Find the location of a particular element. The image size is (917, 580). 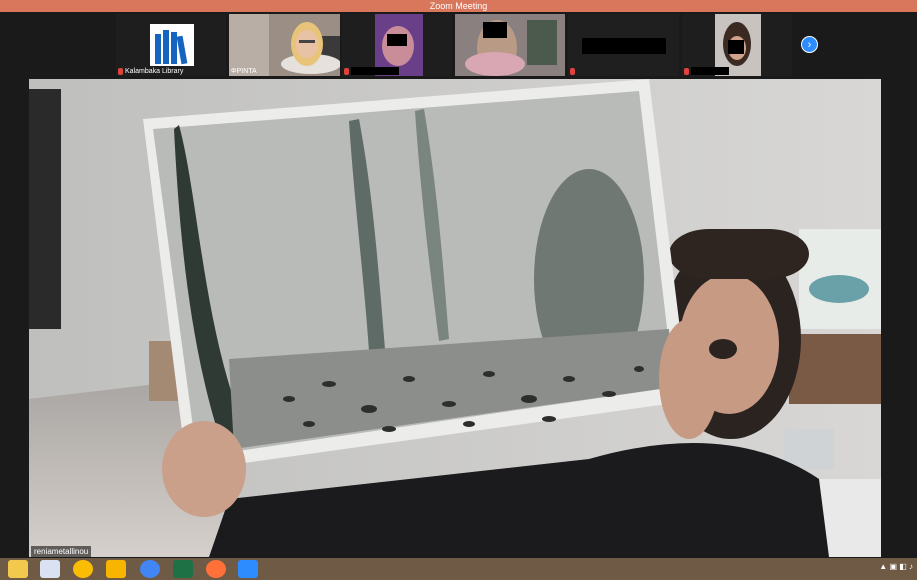

app-icon is located at coordinates (50, 569).